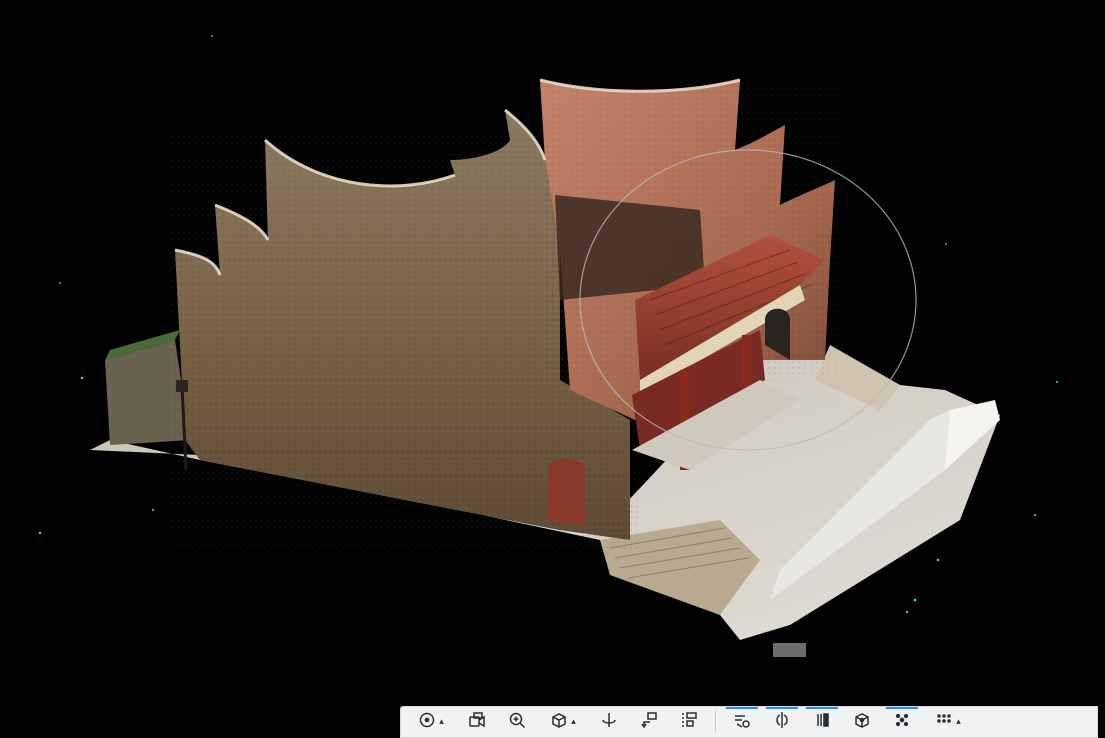 This screenshot has height=738, width=1105. What do you see at coordinates (715, 722) in the screenshot?
I see `toolbar-separator` at bounding box center [715, 722].